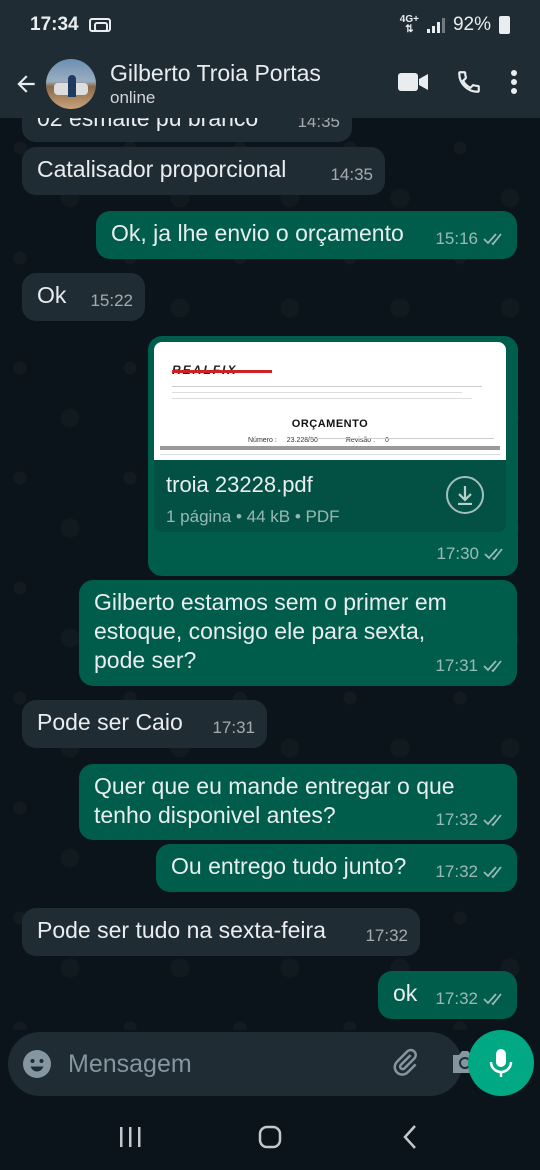 This screenshot has width=540, height=1170. What do you see at coordinates (99, 25) in the screenshot?
I see `voicemail-icon` at bounding box center [99, 25].